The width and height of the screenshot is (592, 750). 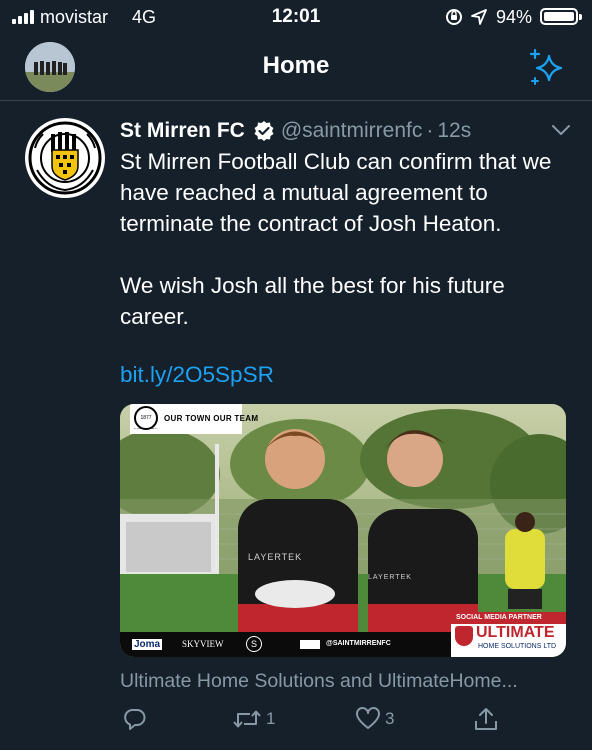 What do you see at coordinates (264, 131) in the screenshot?
I see `verified-badge-icon` at bounding box center [264, 131].